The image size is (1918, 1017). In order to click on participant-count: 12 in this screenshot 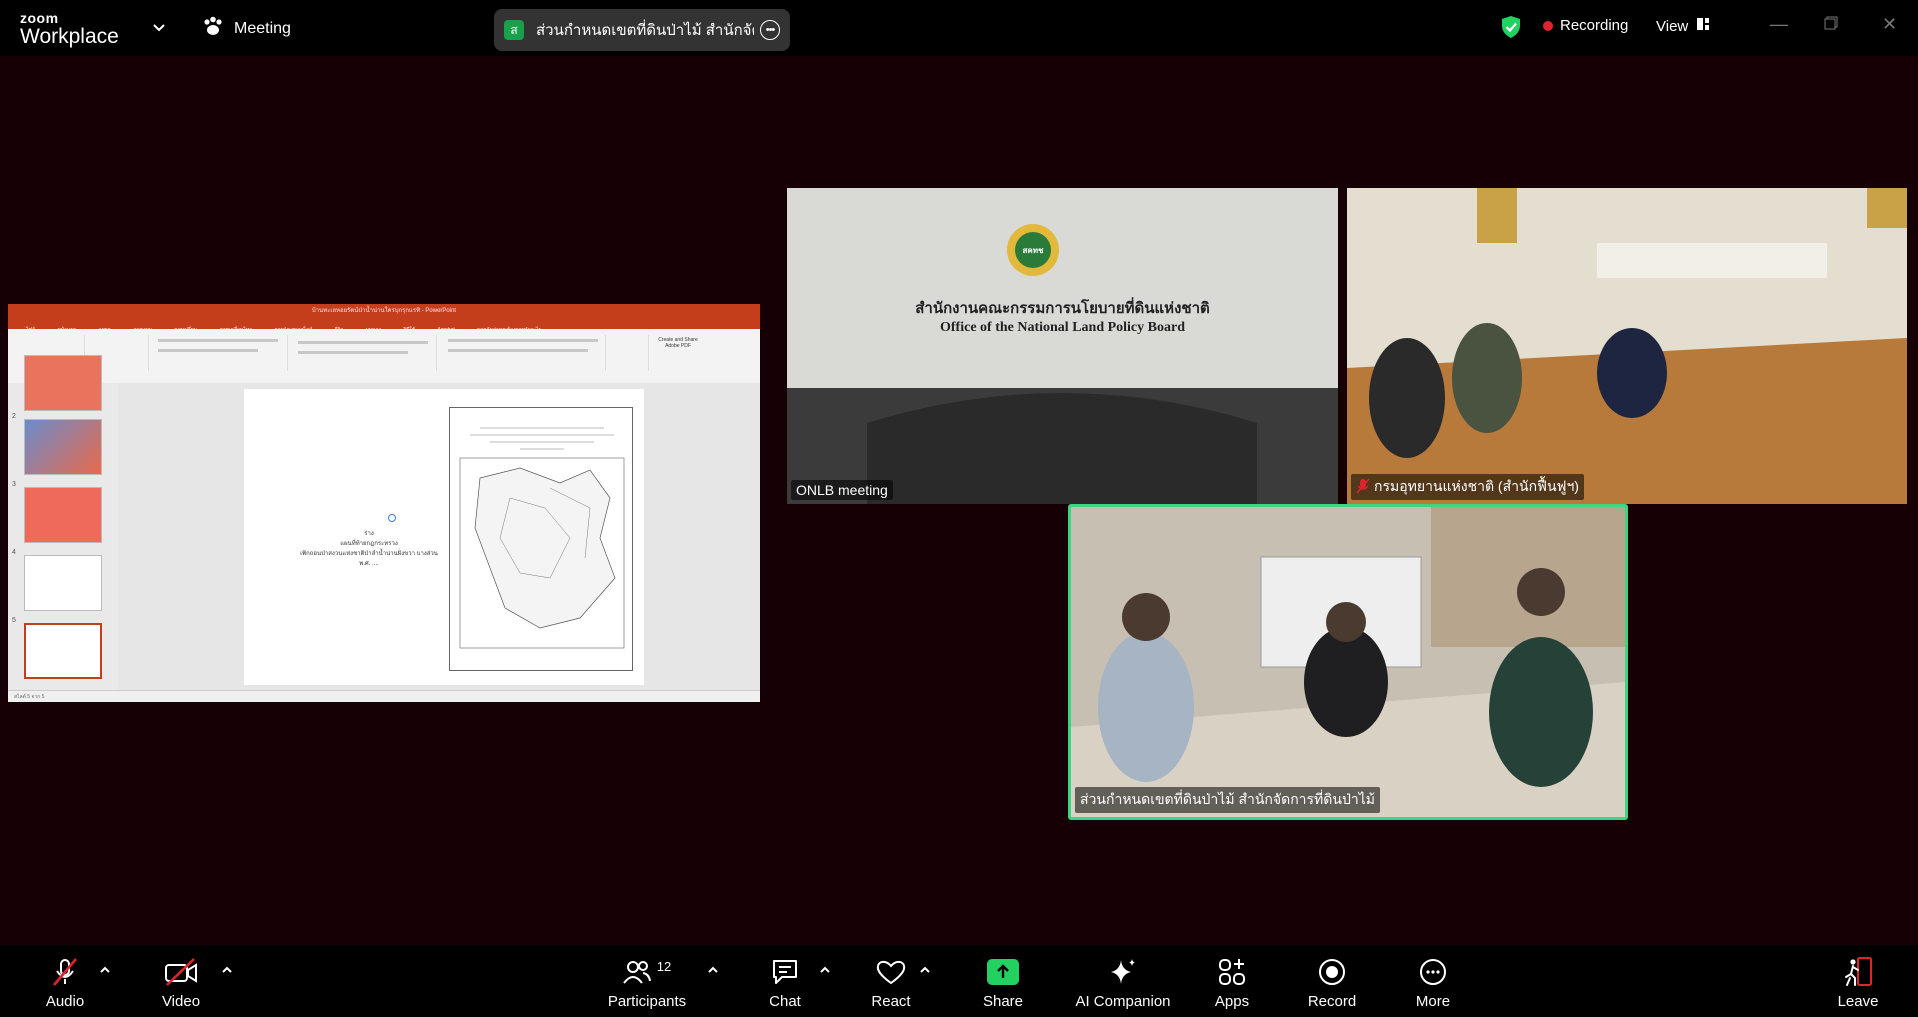, I will do `click(664, 966)`.